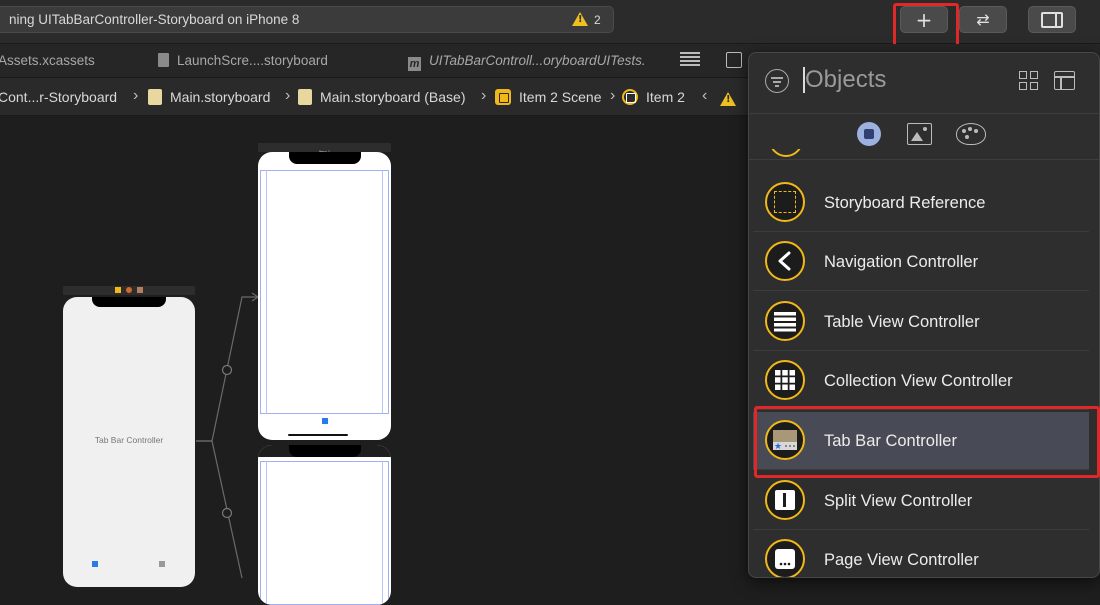  Describe the element at coordinates (1029, 81) in the screenshot. I see `grid-view-icon` at that location.